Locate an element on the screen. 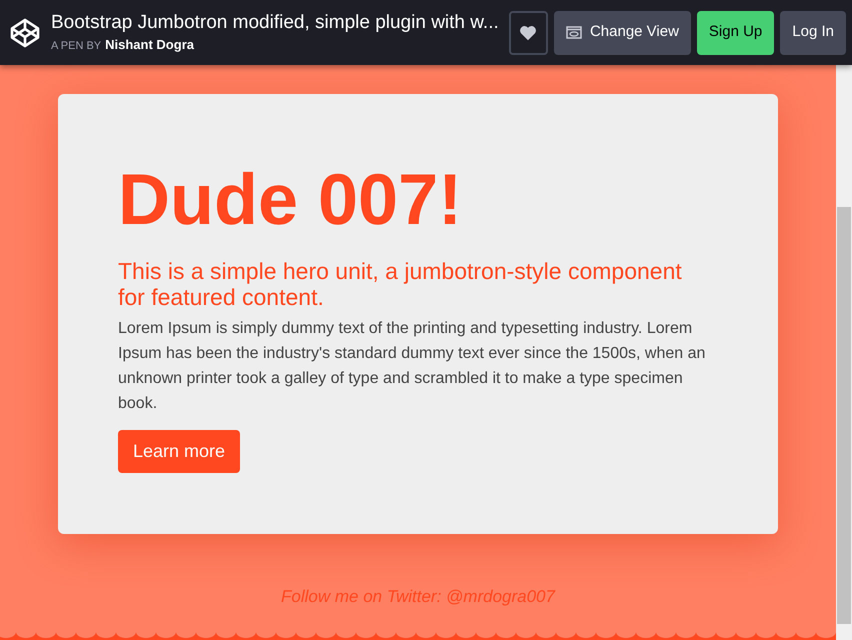 Image resolution: width=852 pixels, height=640 pixels. log-in-button: Log In is located at coordinates (813, 32).